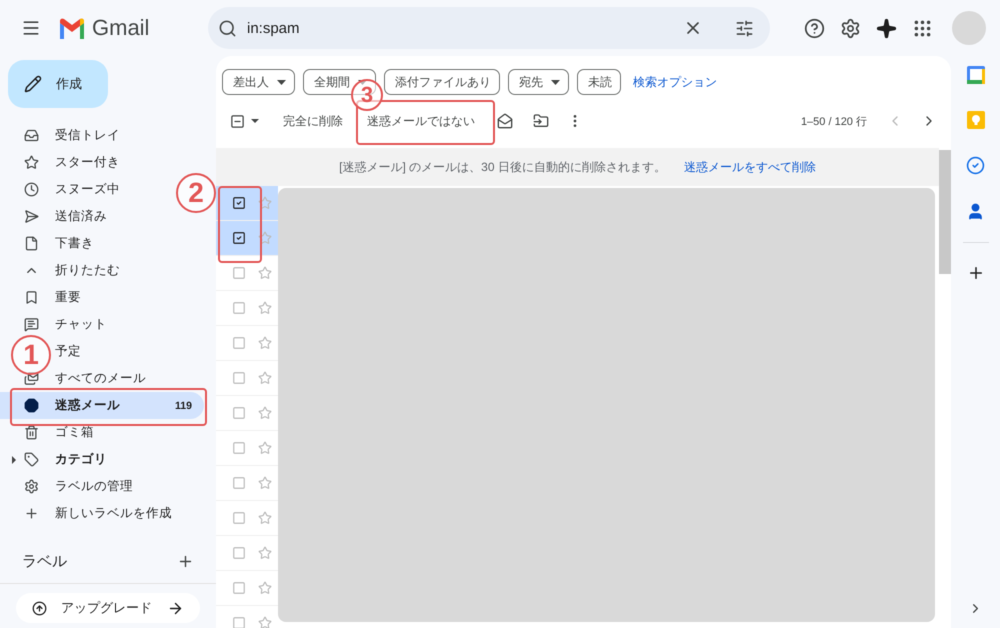 Image resolution: width=1000 pixels, height=628 pixels. What do you see at coordinates (945, 212) in the screenshot?
I see `scrollbar-thumb` at bounding box center [945, 212].